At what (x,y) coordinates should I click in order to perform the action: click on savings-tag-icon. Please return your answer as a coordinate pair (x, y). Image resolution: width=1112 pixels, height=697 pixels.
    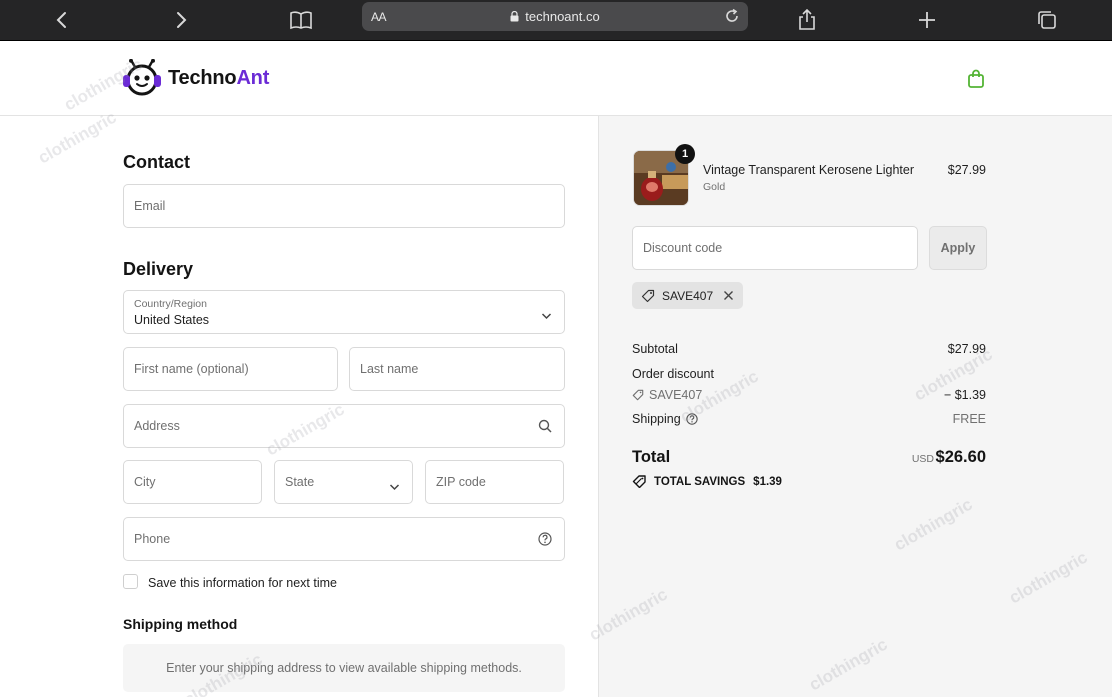
    Looking at the image, I should click on (639, 481).